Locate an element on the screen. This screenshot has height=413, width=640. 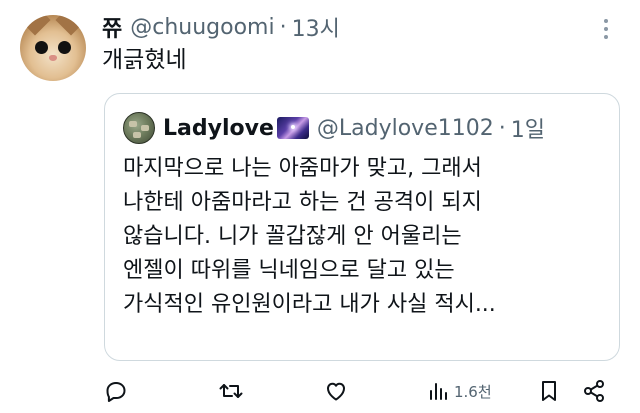
galaxy-icon is located at coordinates (292, 128).